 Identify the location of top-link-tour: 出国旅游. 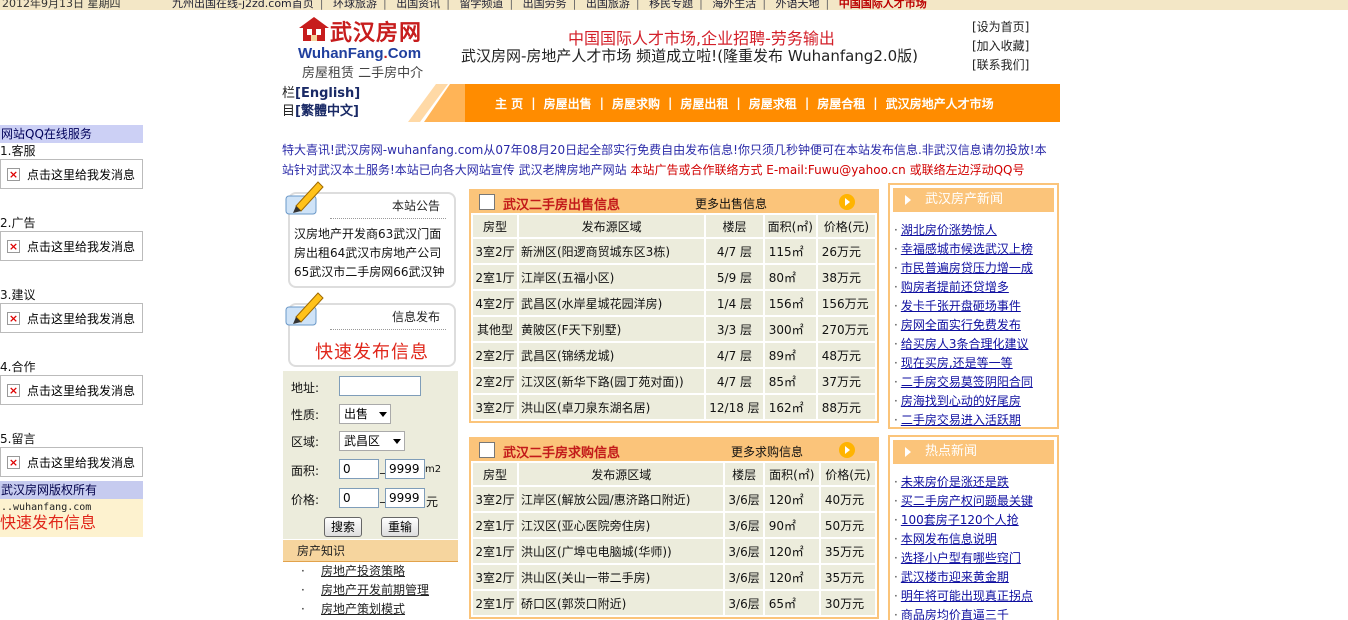
(608, 5).